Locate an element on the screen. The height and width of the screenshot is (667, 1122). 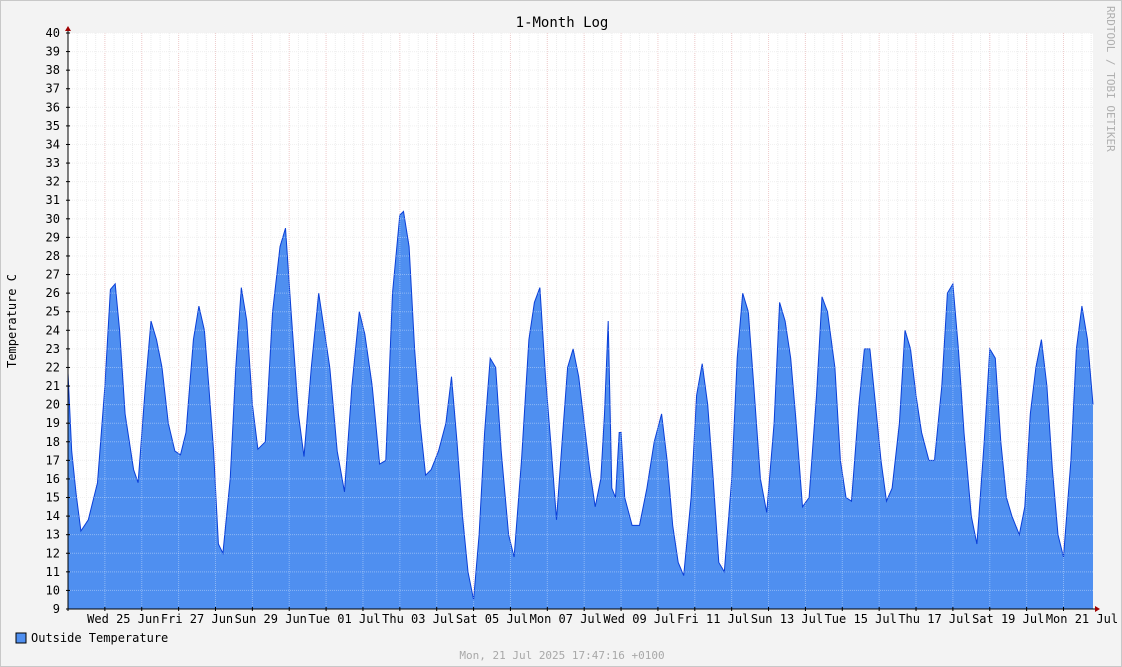
x-tick-label: Fri 11 Jul is located at coordinates (713, 619).